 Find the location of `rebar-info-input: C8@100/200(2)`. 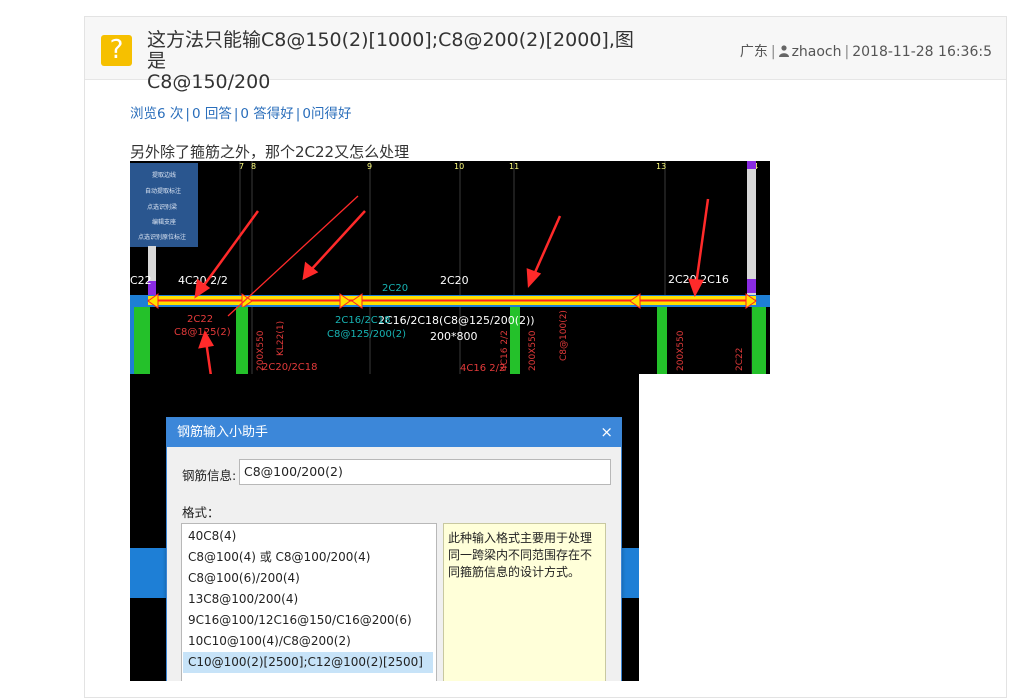

rebar-info-input: C8@100/200(2) is located at coordinates (425, 472).